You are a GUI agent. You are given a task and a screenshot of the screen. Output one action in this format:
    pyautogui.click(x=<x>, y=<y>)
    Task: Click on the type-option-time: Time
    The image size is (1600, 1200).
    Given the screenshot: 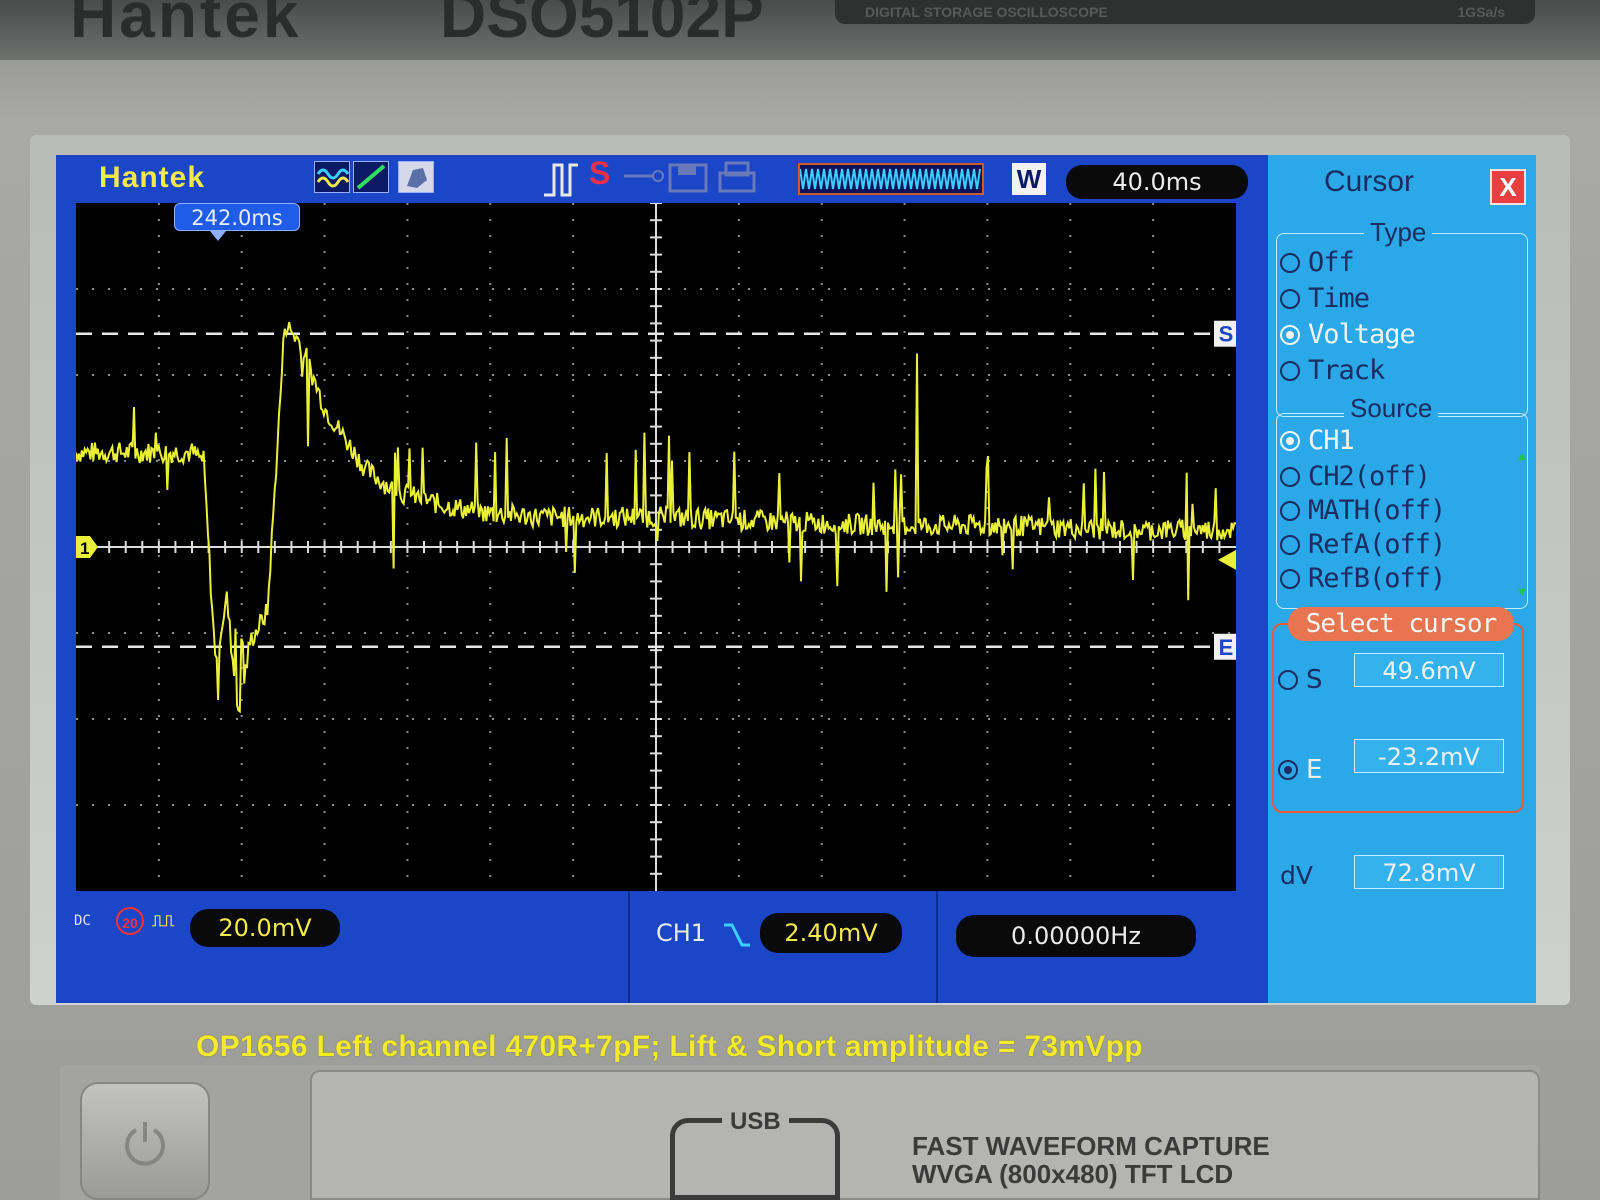 What is the action you would take?
    pyautogui.click(x=1325, y=298)
    